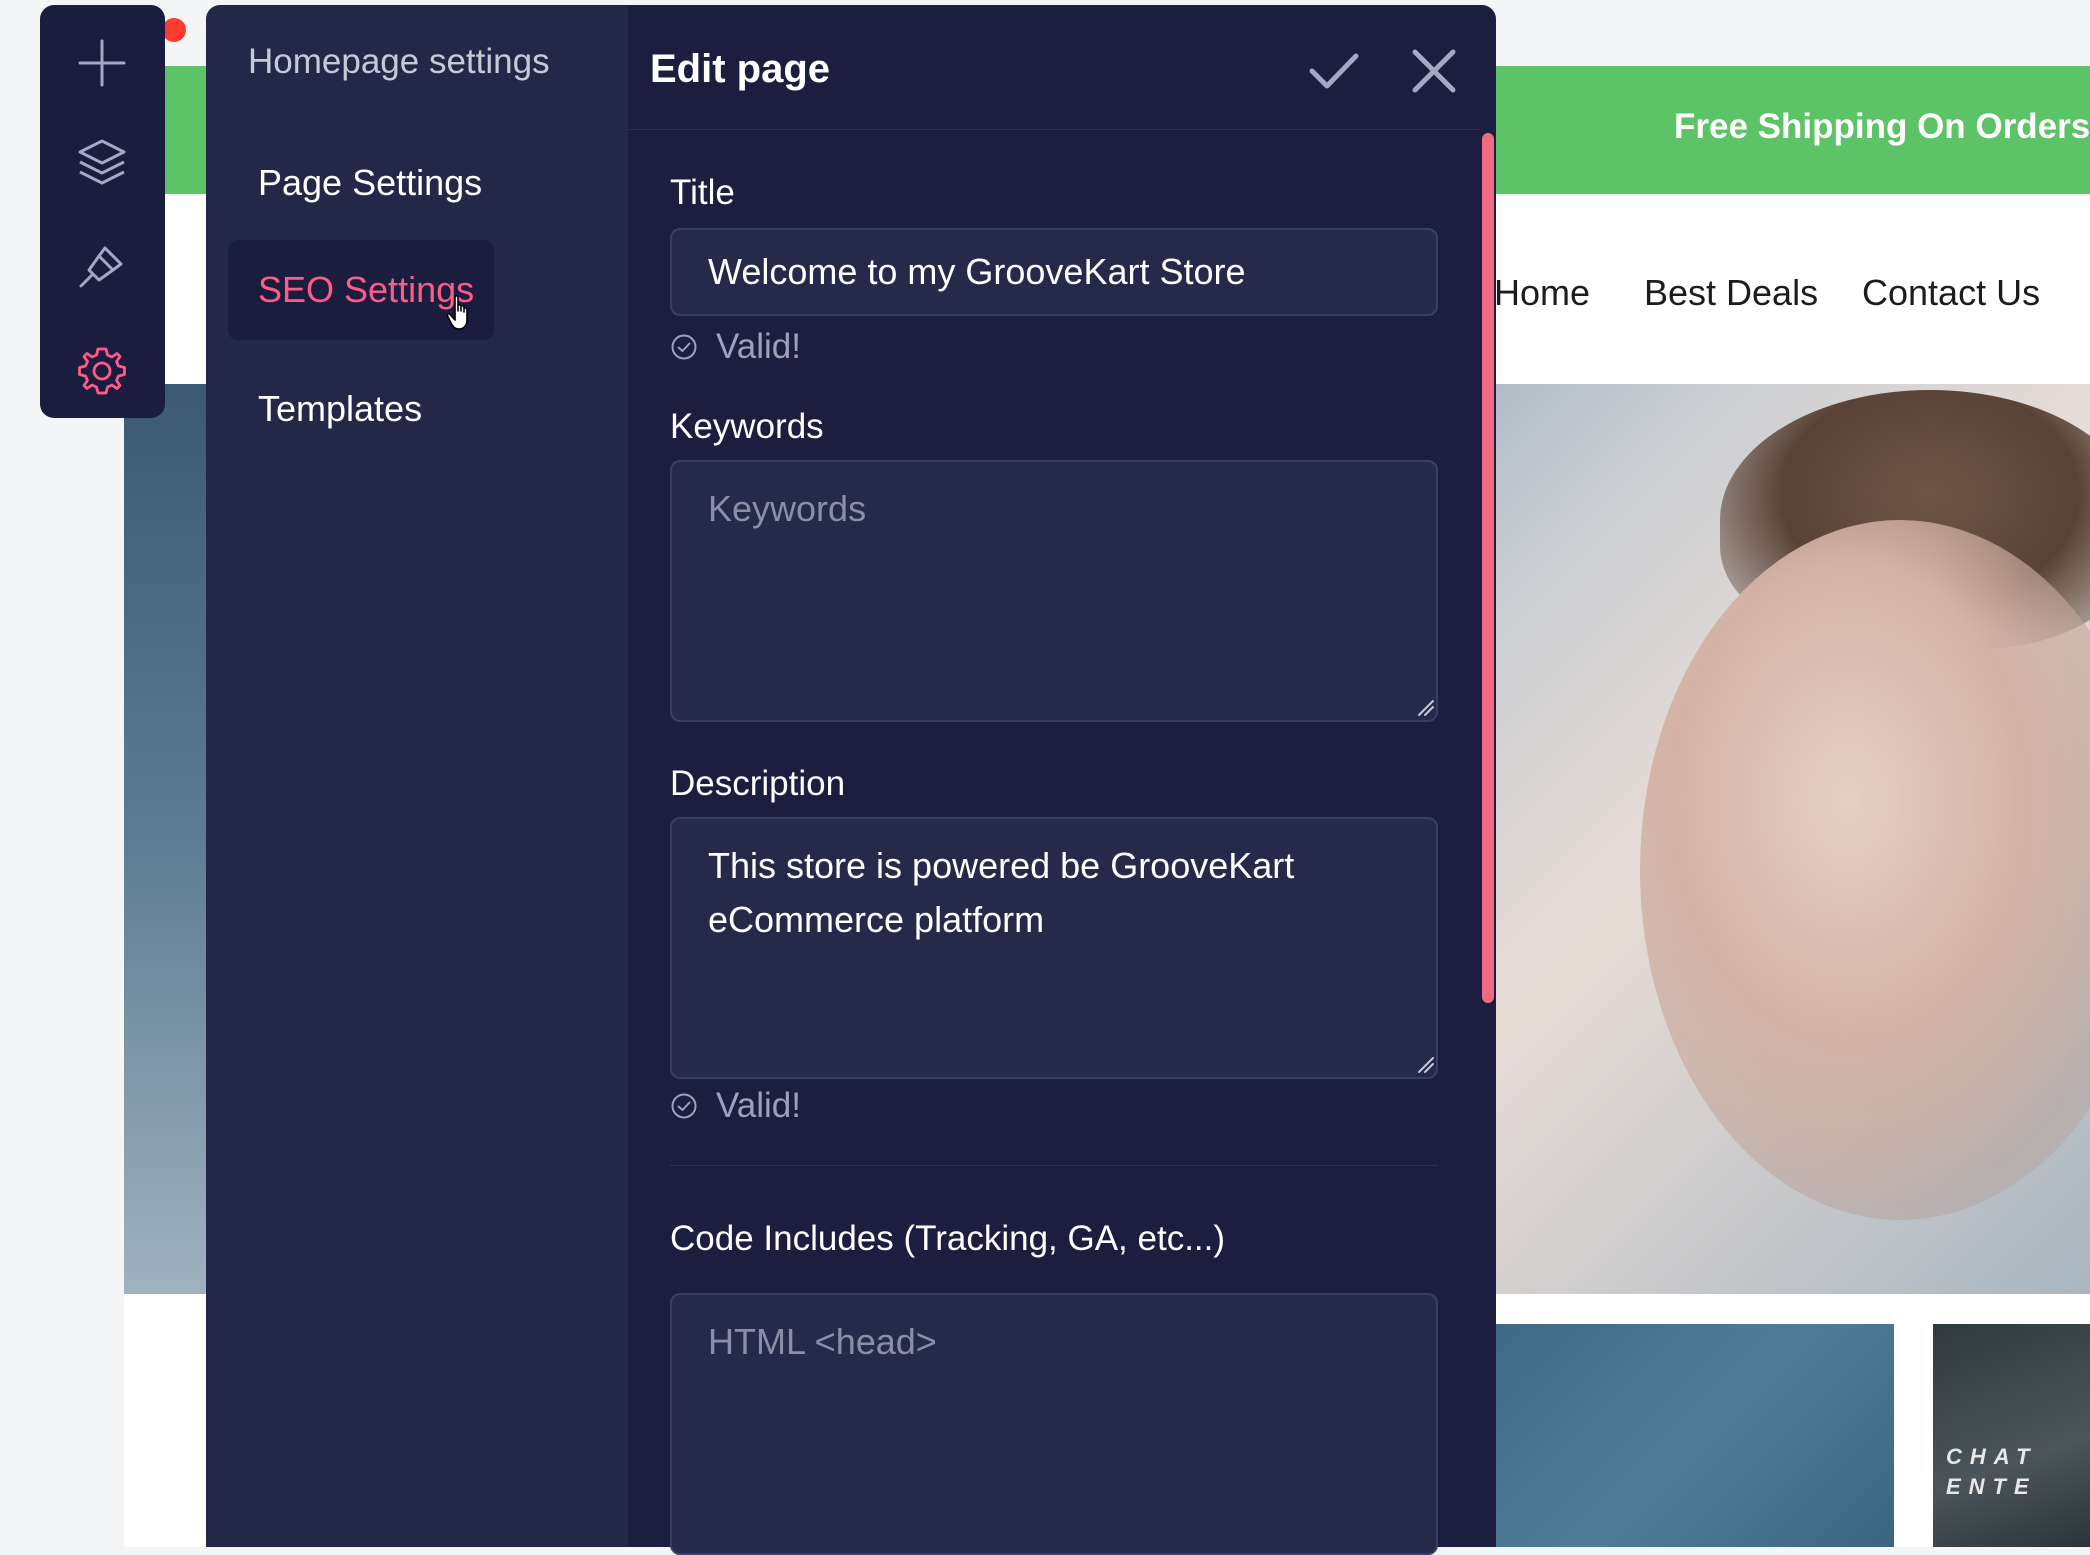 The image size is (2090, 1555). Describe the element at coordinates (174, 30) in the screenshot. I see `window-close-dot` at that location.